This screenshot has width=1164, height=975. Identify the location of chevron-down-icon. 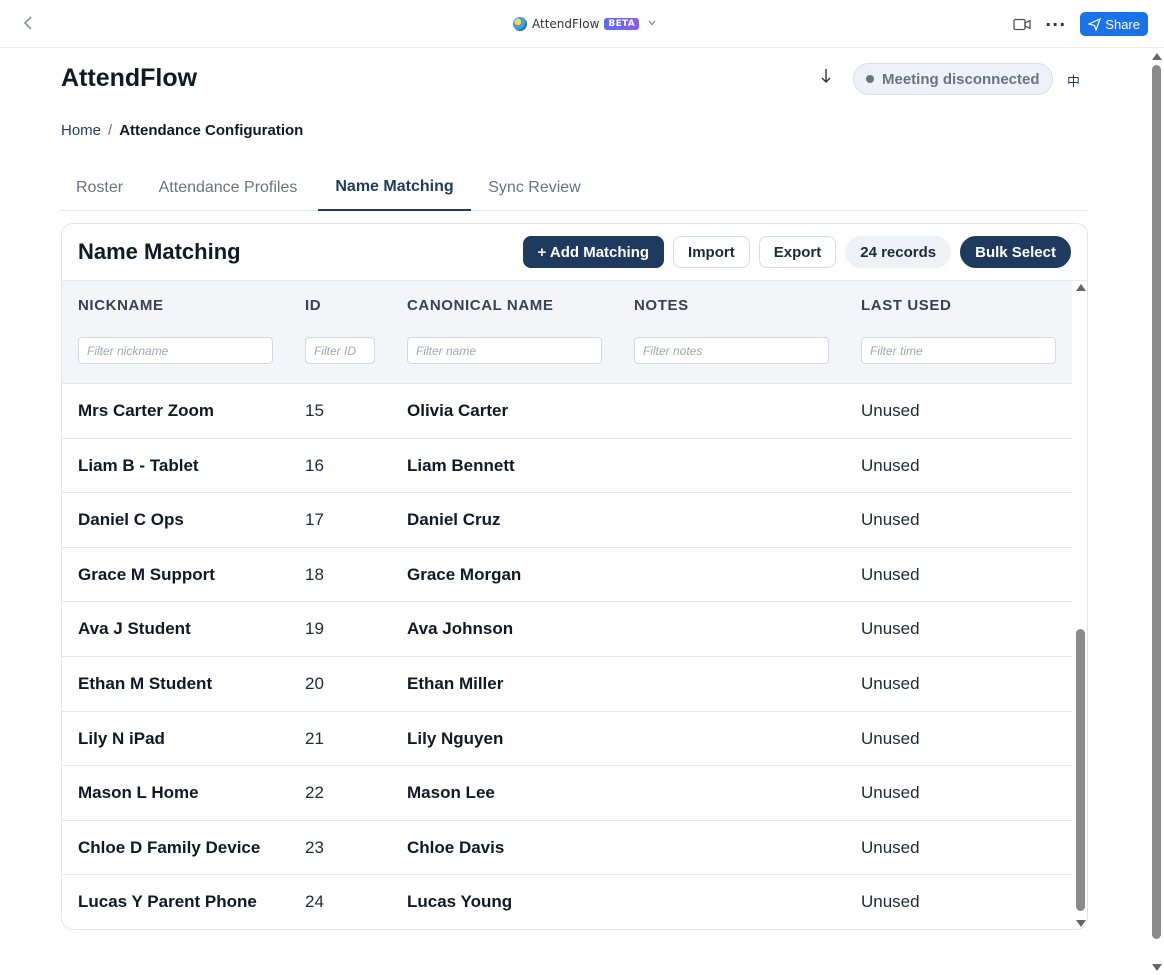
(652, 24).